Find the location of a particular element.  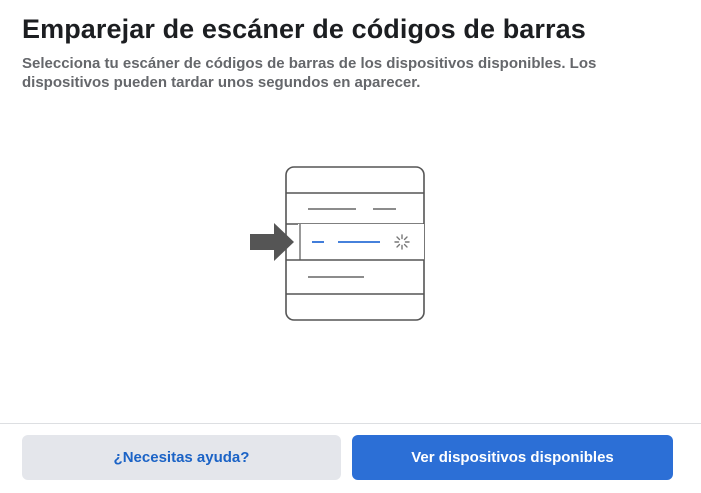

scanner-pairing-illustration is located at coordinates (338, 245).